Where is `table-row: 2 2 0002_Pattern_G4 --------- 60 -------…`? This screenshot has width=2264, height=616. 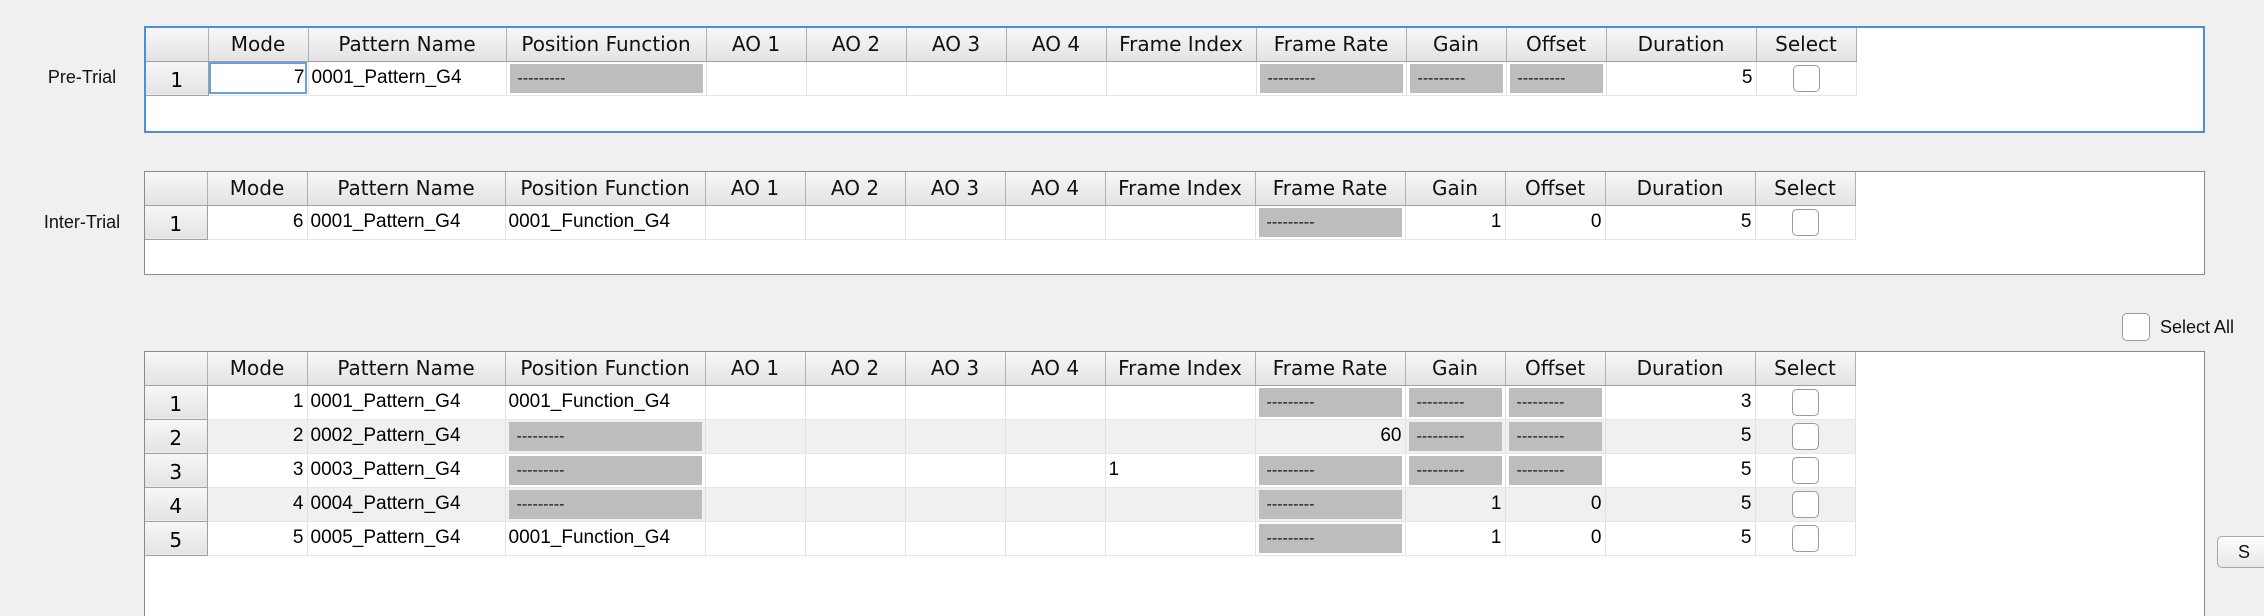 table-row: 2 2 0002_Pattern_G4 --------- 60 -------… is located at coordinates (1000, 436).